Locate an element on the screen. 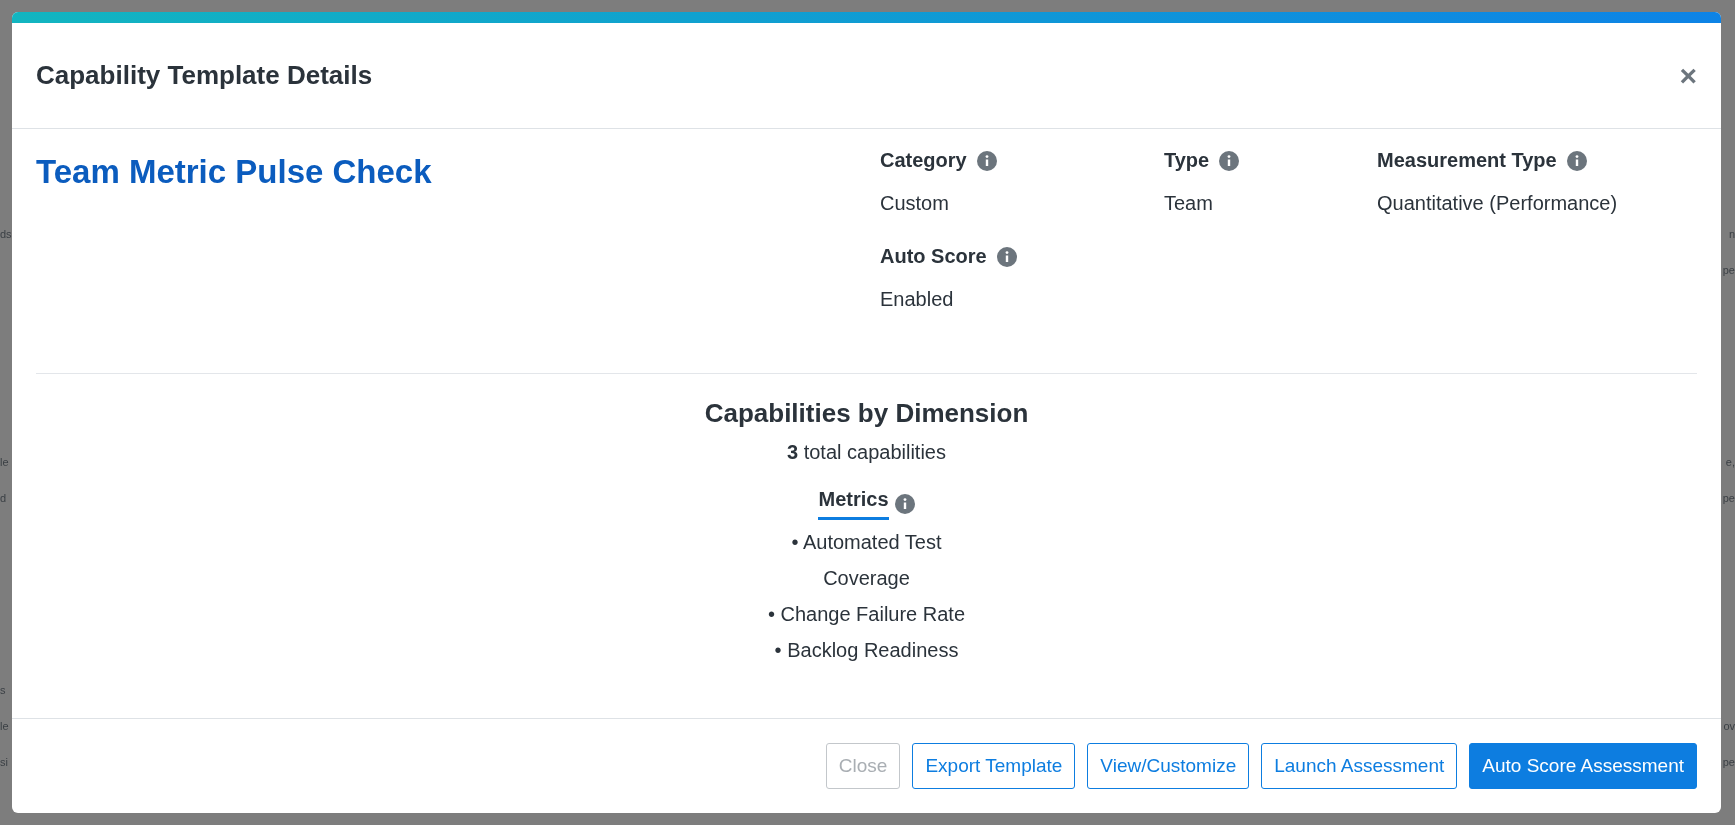 This screenshot has width=1735, height=825. action-button: Launch Assessment is located at coordinates (1359, 766).